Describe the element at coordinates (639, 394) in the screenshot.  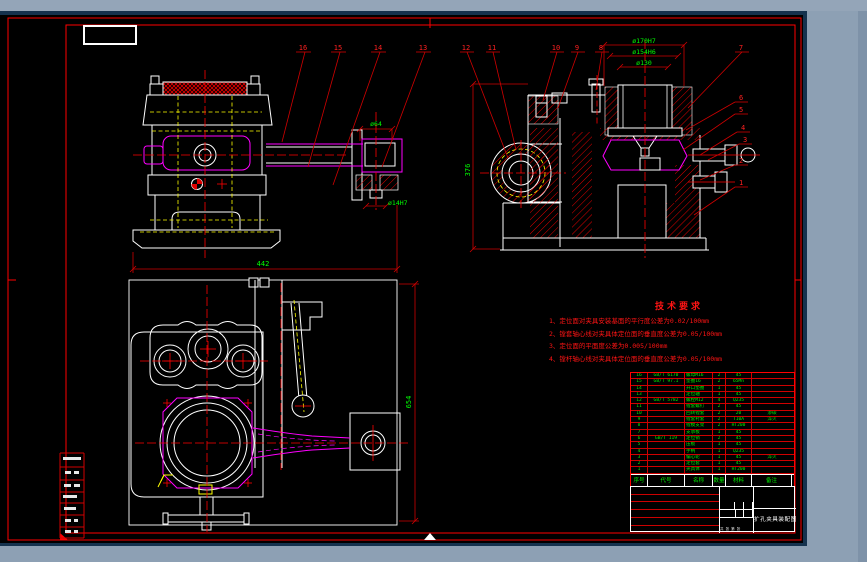
I see `bom-cell-no: 13` at that location.